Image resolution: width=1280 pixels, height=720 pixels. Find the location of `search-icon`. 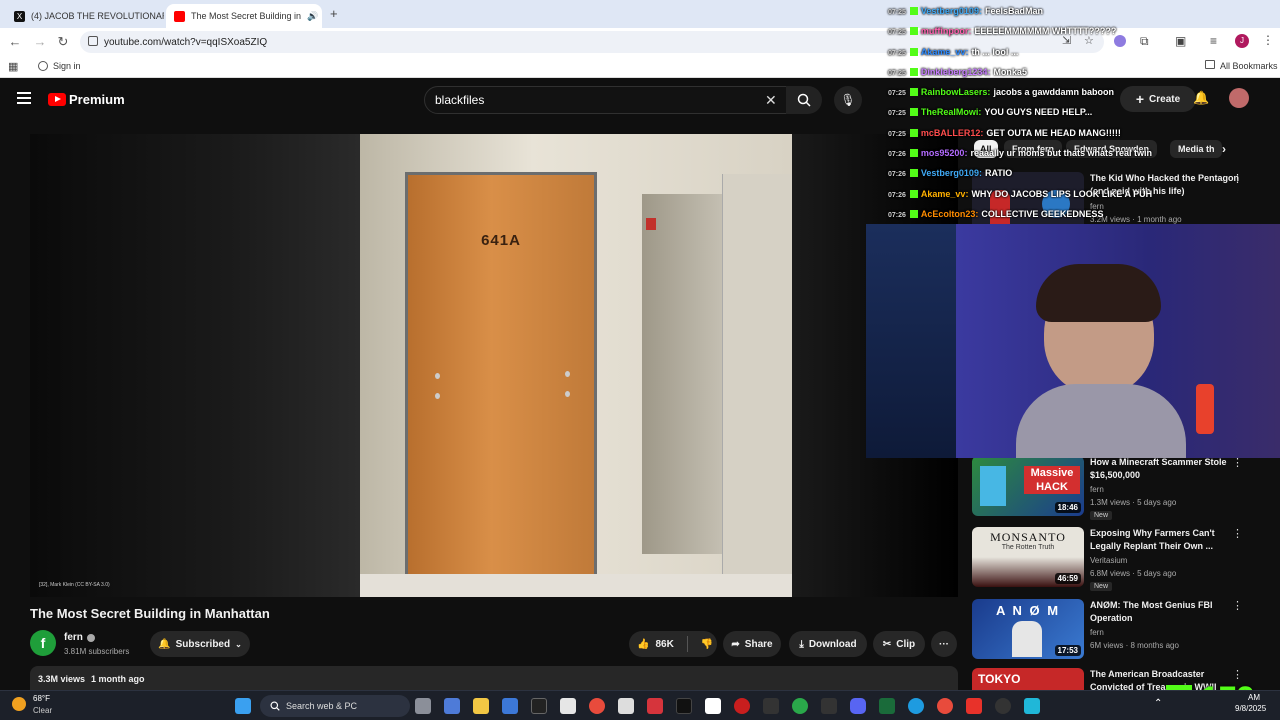

search-icon is located at coordinates (804, 100).